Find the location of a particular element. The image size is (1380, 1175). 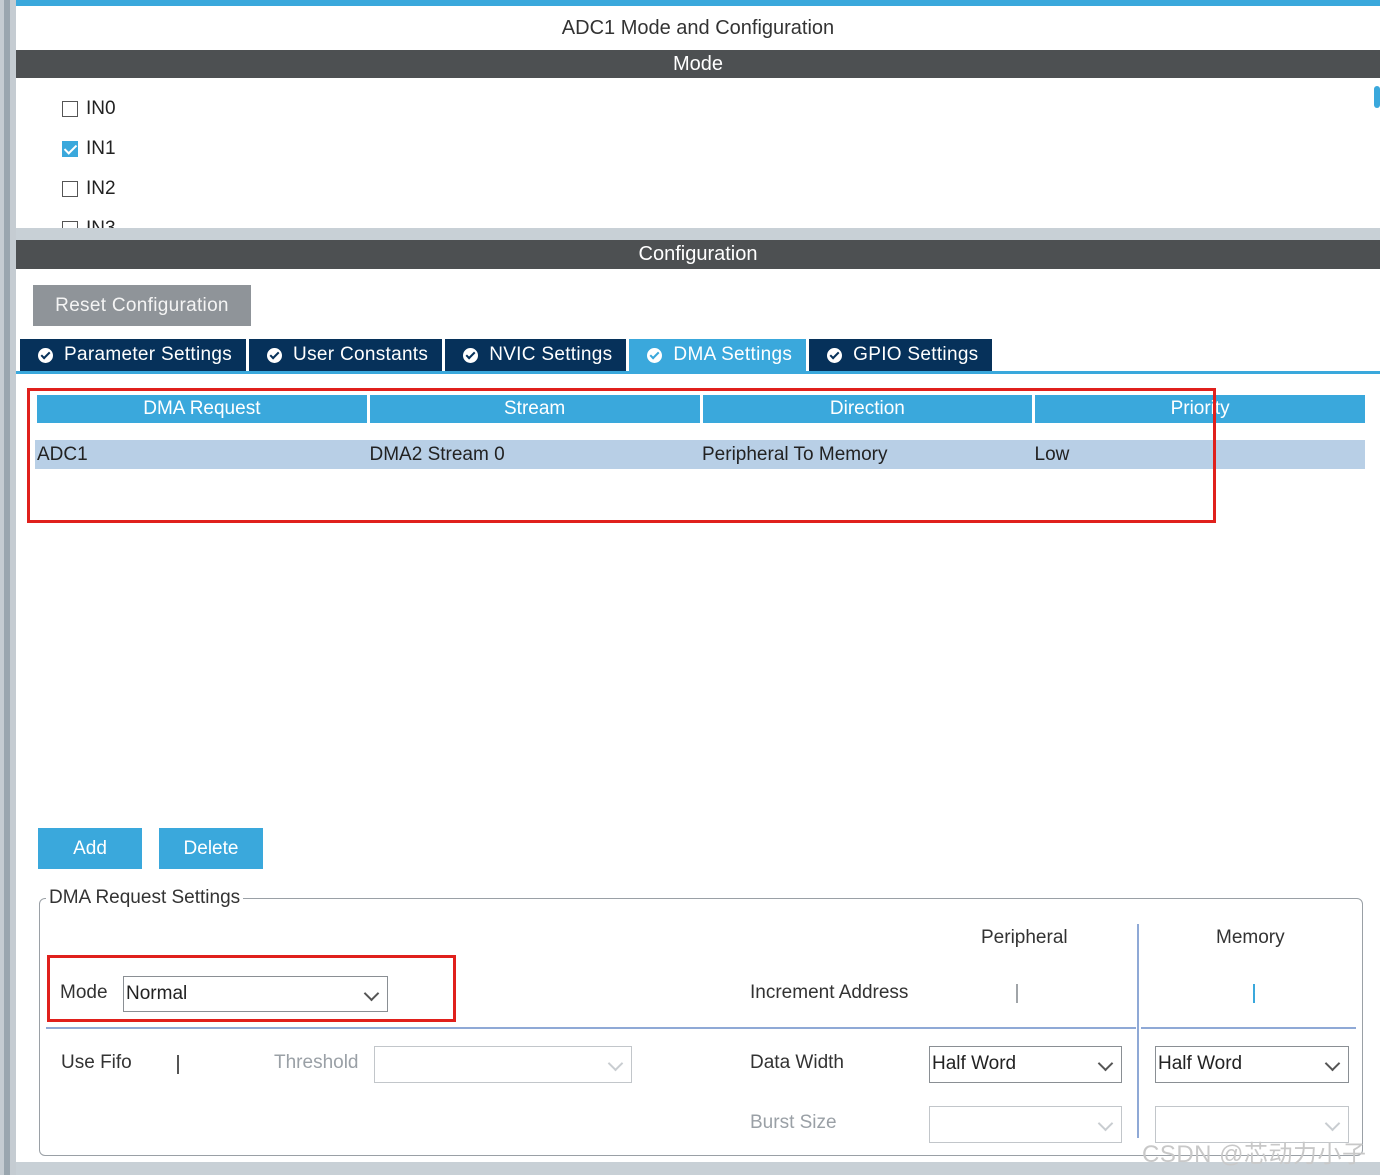

watermark: CSDN @芯动力小子 is located at coordinates (1254, 1154).